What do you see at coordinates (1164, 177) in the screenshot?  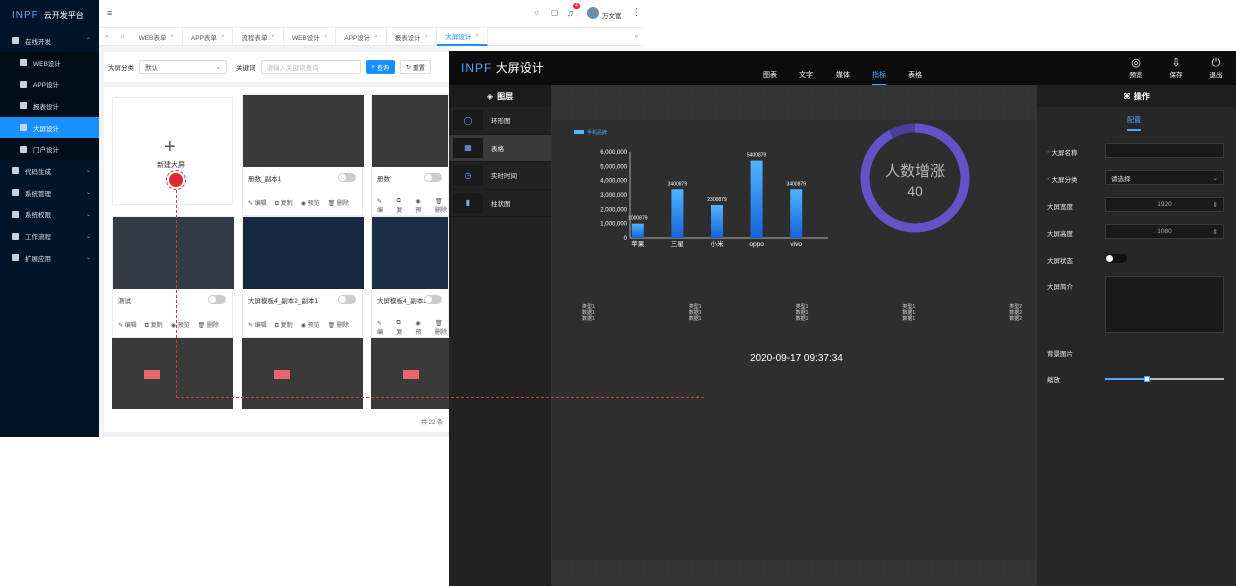 I see `category-dropdown: 请选择 ⌄` at bounding box center [1164, 177].